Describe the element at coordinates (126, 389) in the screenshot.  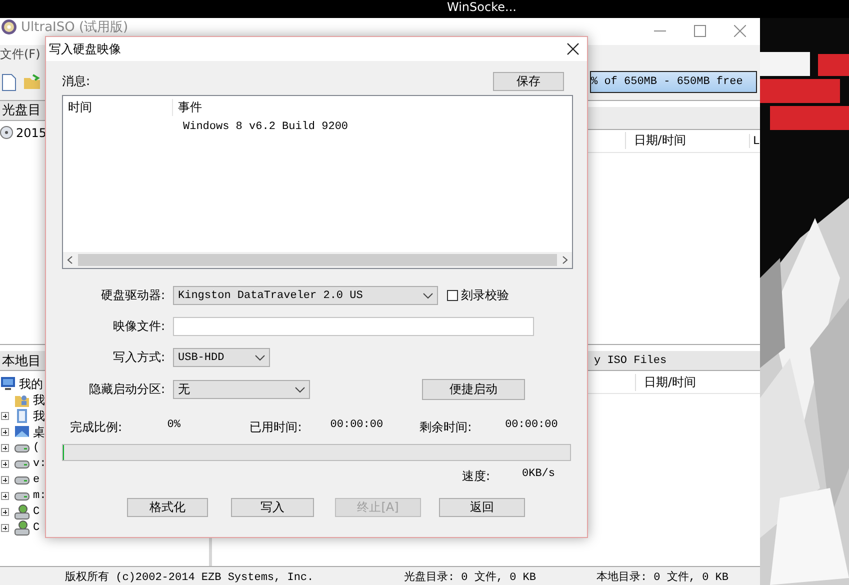
I see `field-label: 隐藏启动分区:` at that location.